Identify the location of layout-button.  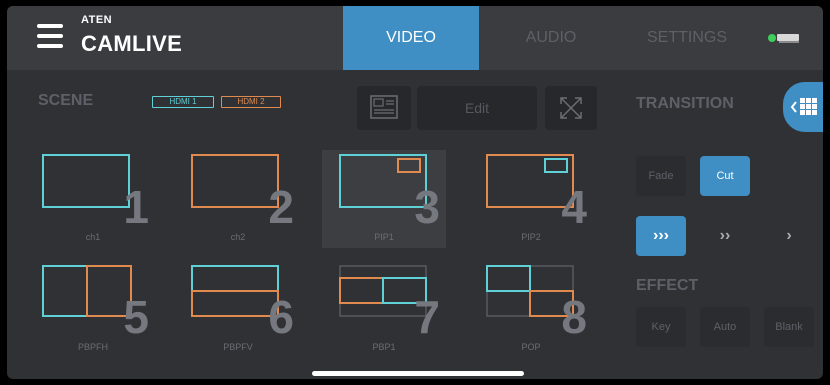
(384, 108).